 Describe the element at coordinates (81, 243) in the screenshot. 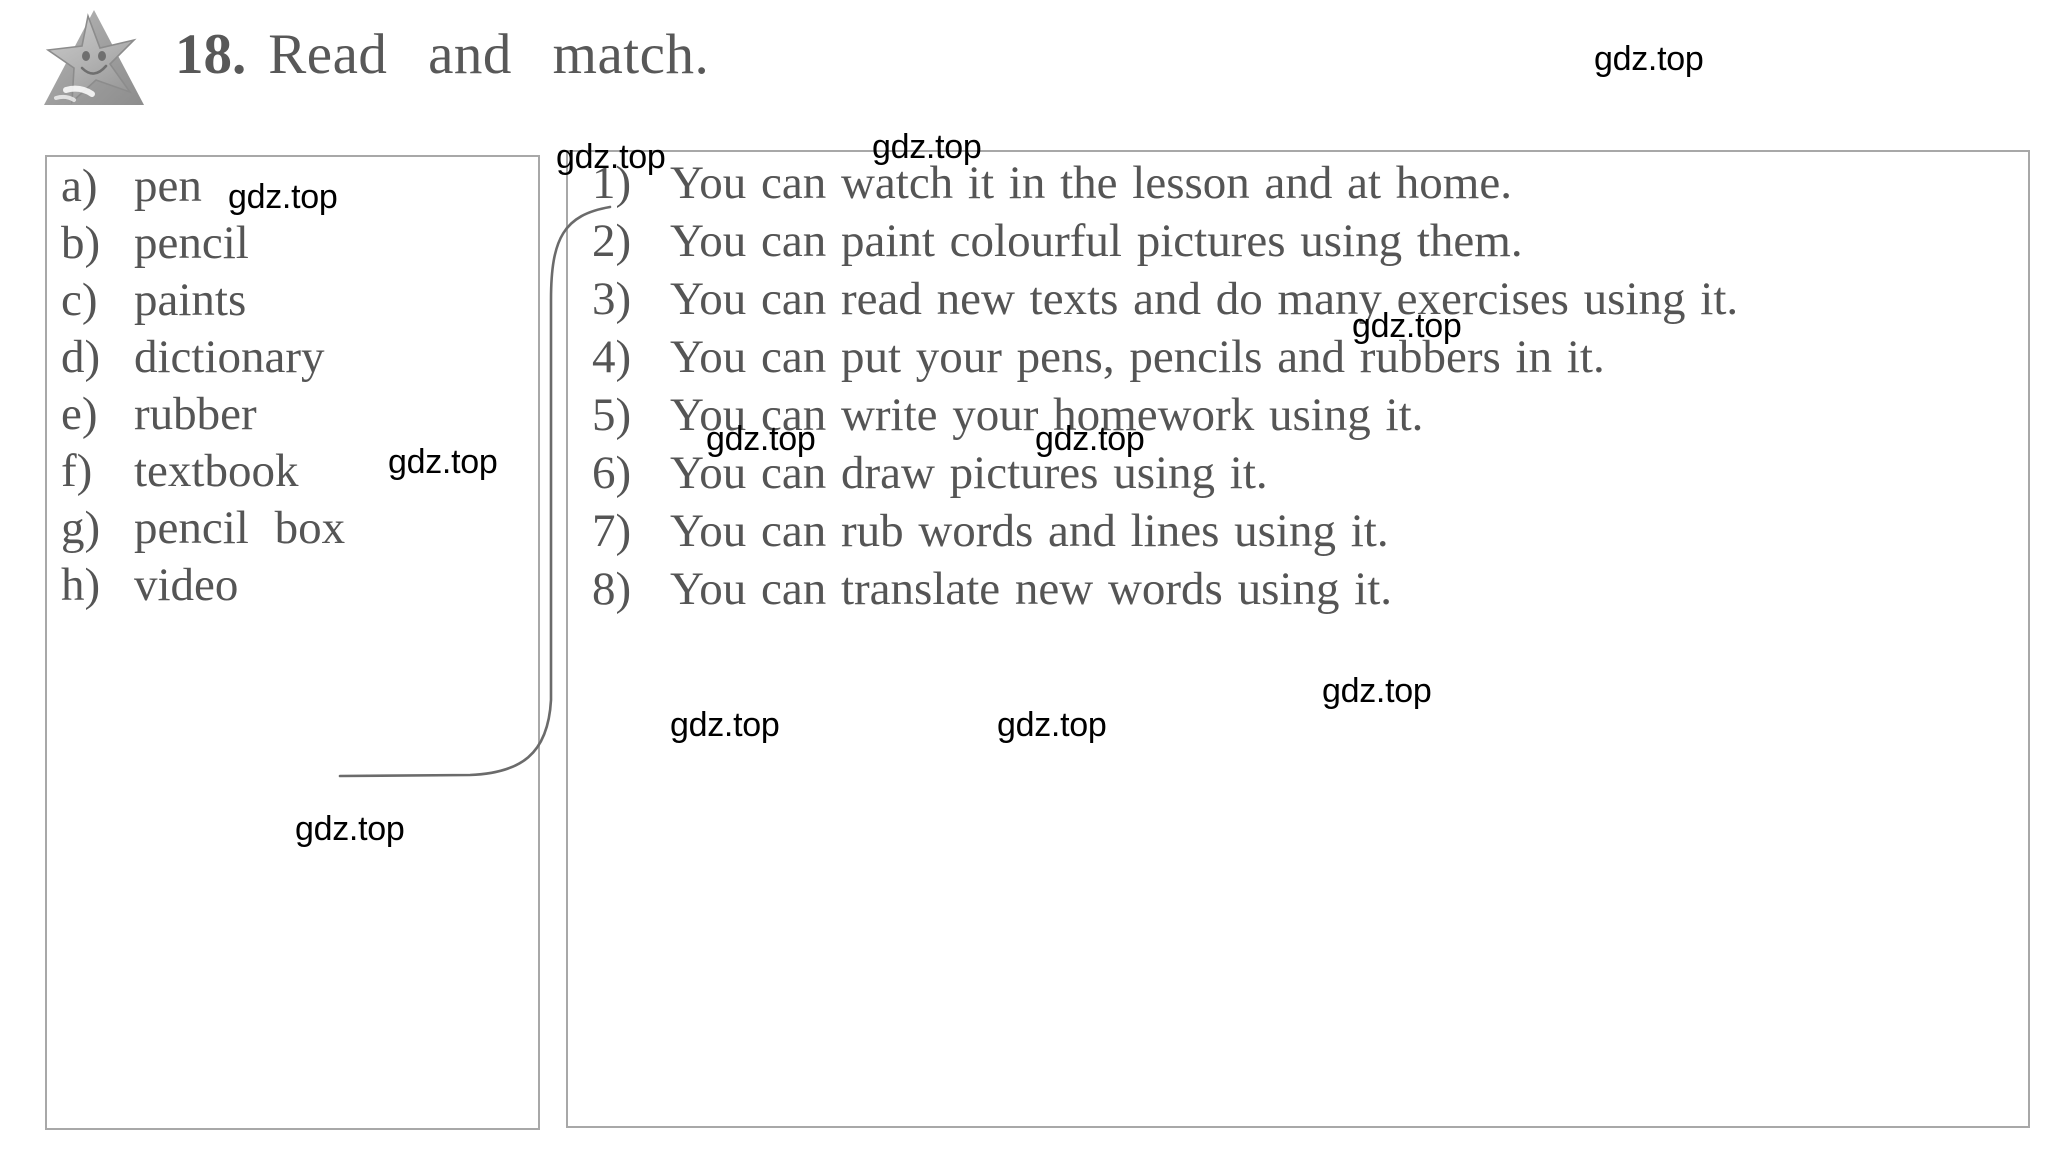

I see `option-marker: b)` at that location.